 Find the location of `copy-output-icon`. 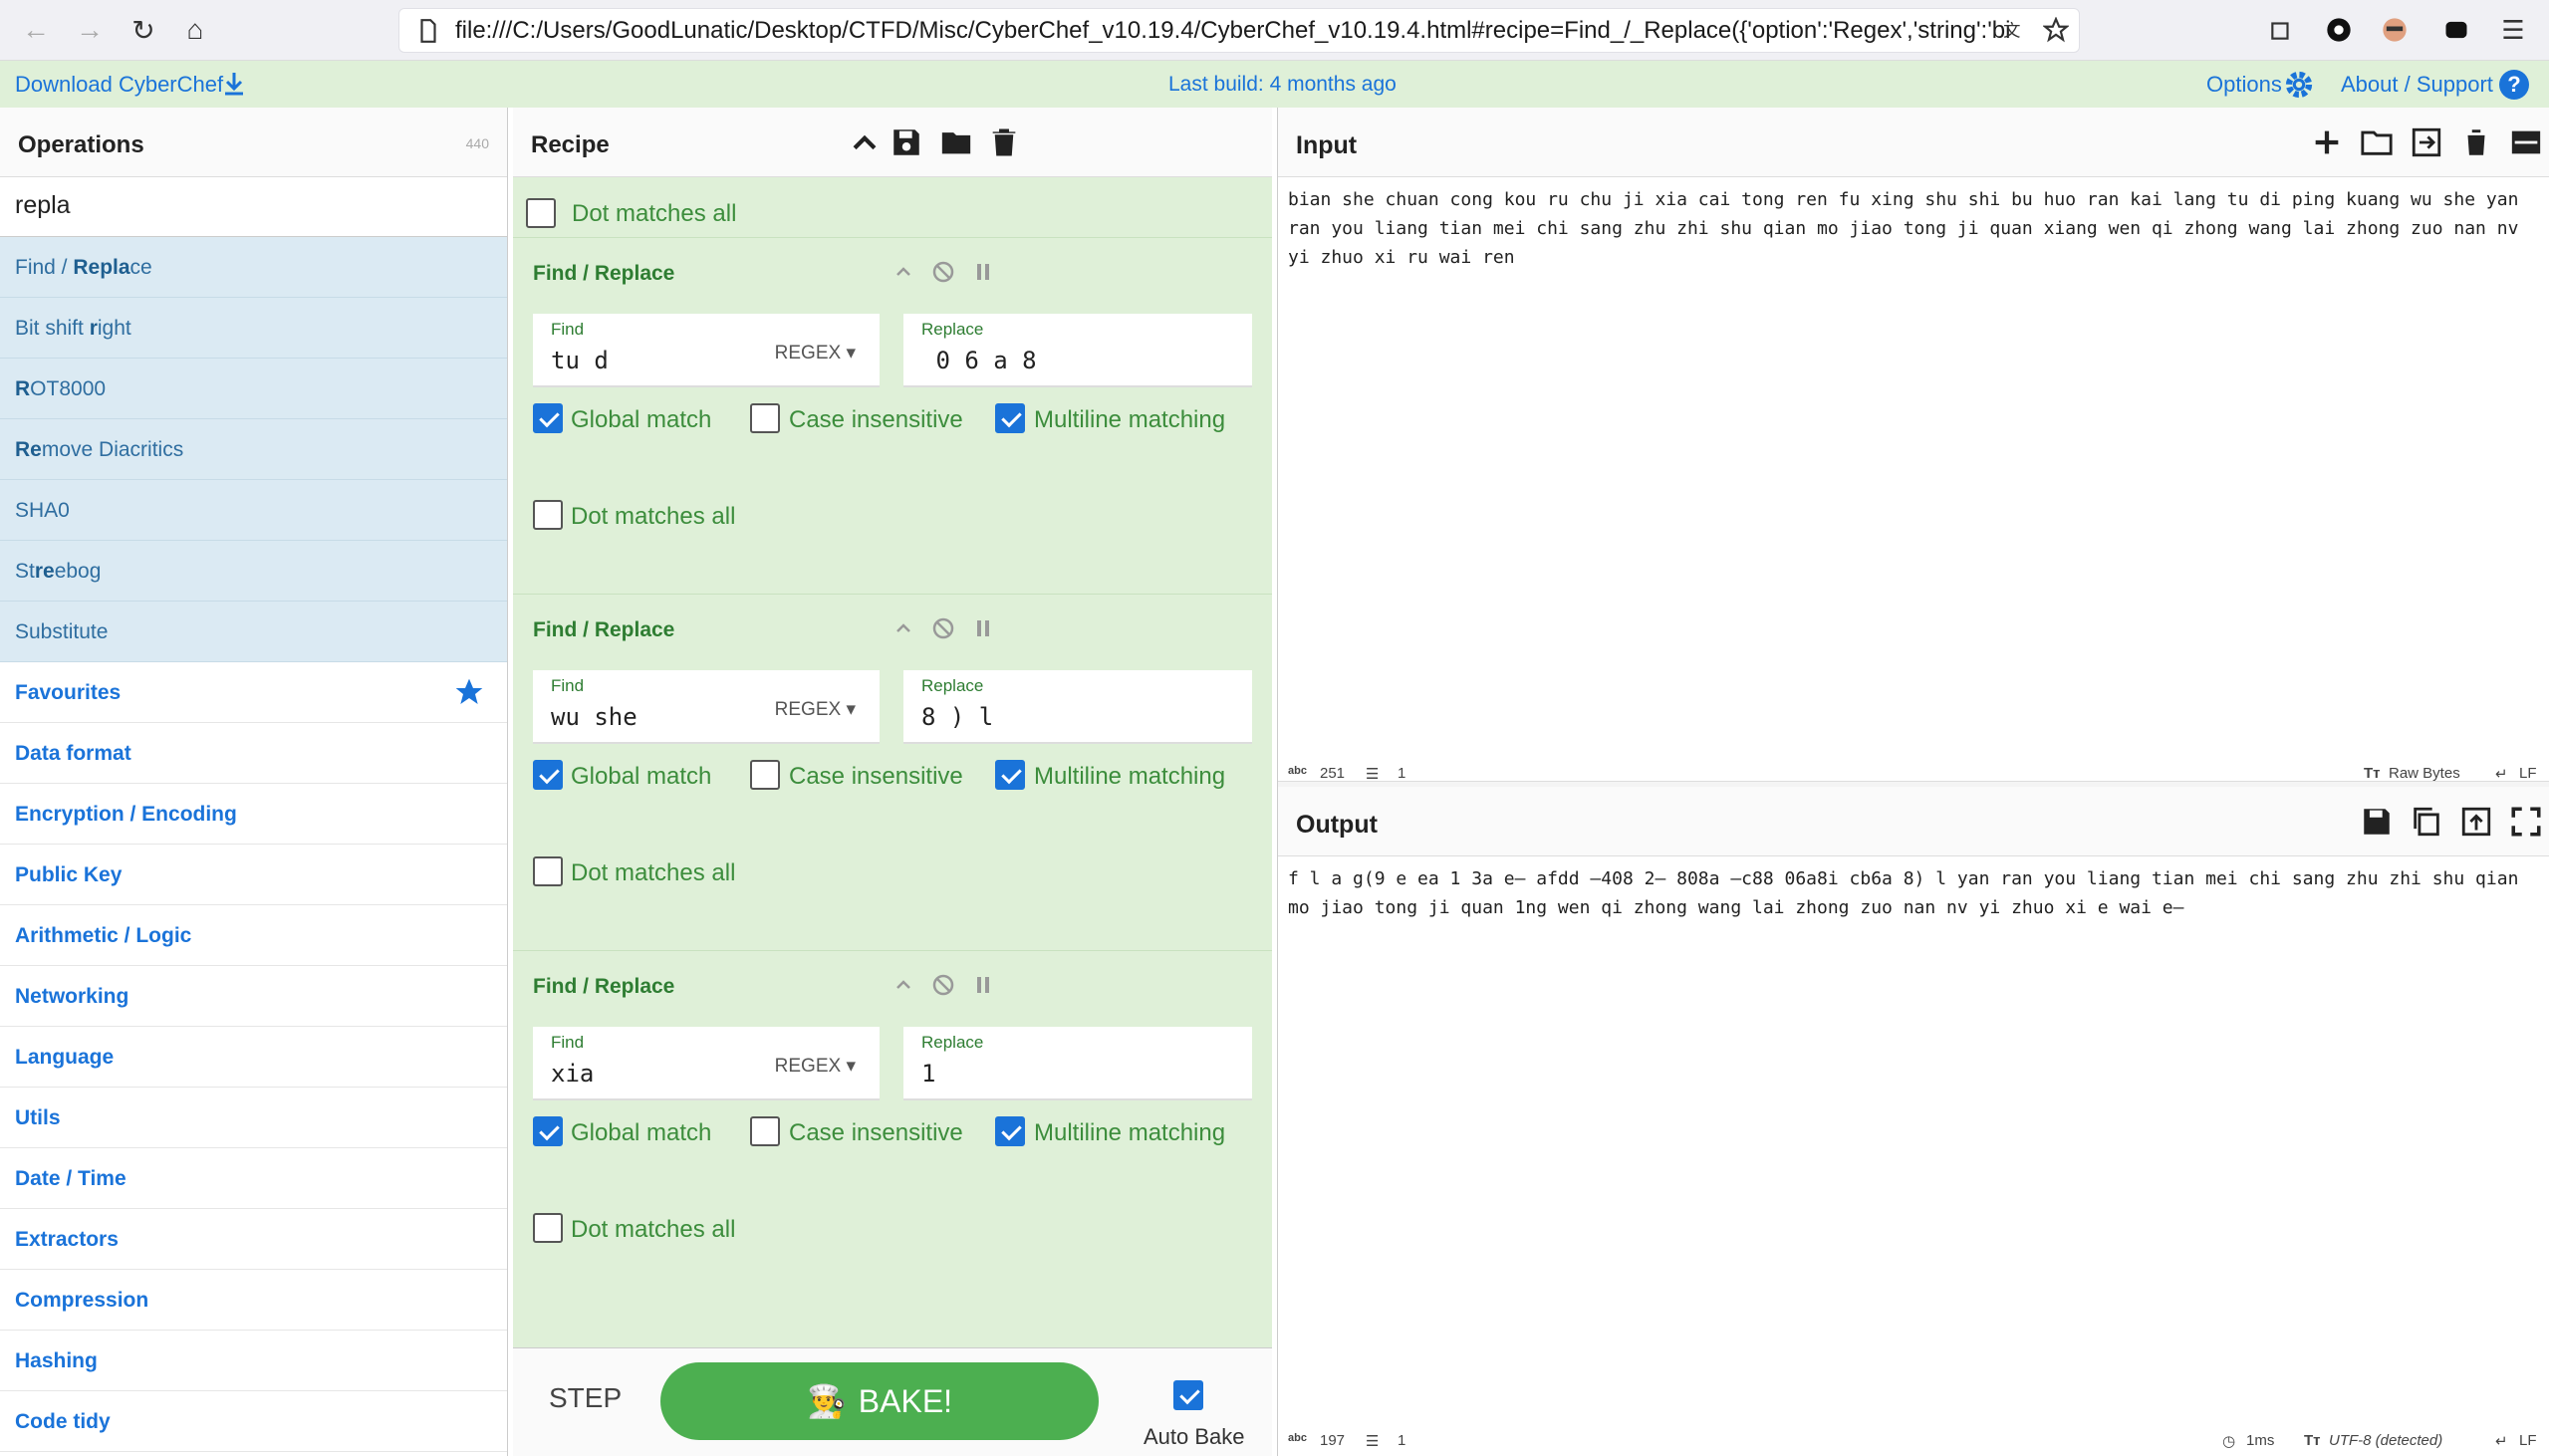

copy-output-icon is located at coordinates (2426, 822).